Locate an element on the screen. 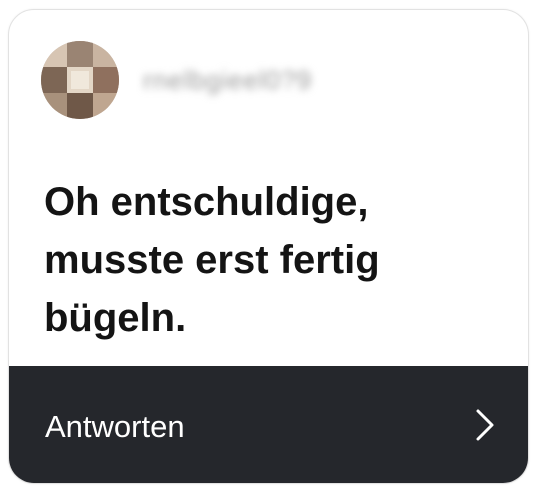  reply-button-label: Antworten is located at coordinates (115, 426).